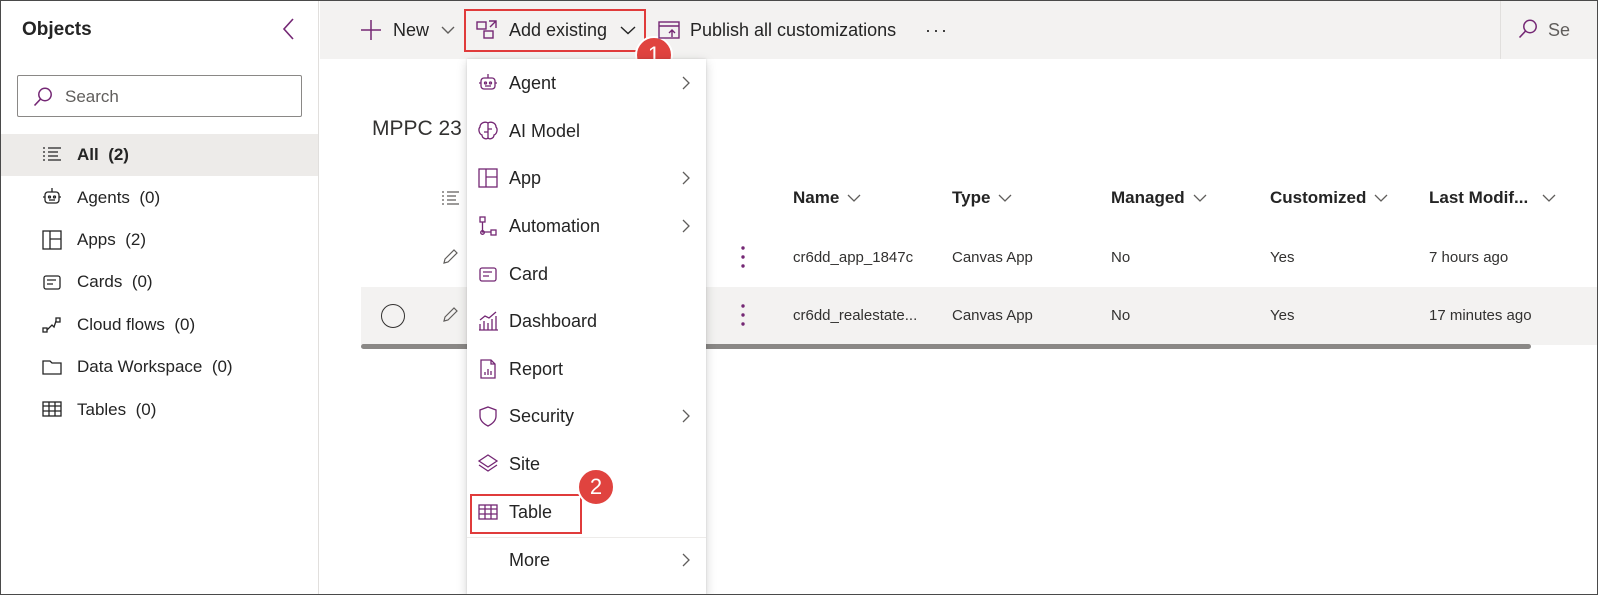 The height and width of the screenshot is (595, 1598). Describe the element at coordinates (159, 409) in the screenshot. I see `sidebar-item-tables: Tables (0)` at that location.